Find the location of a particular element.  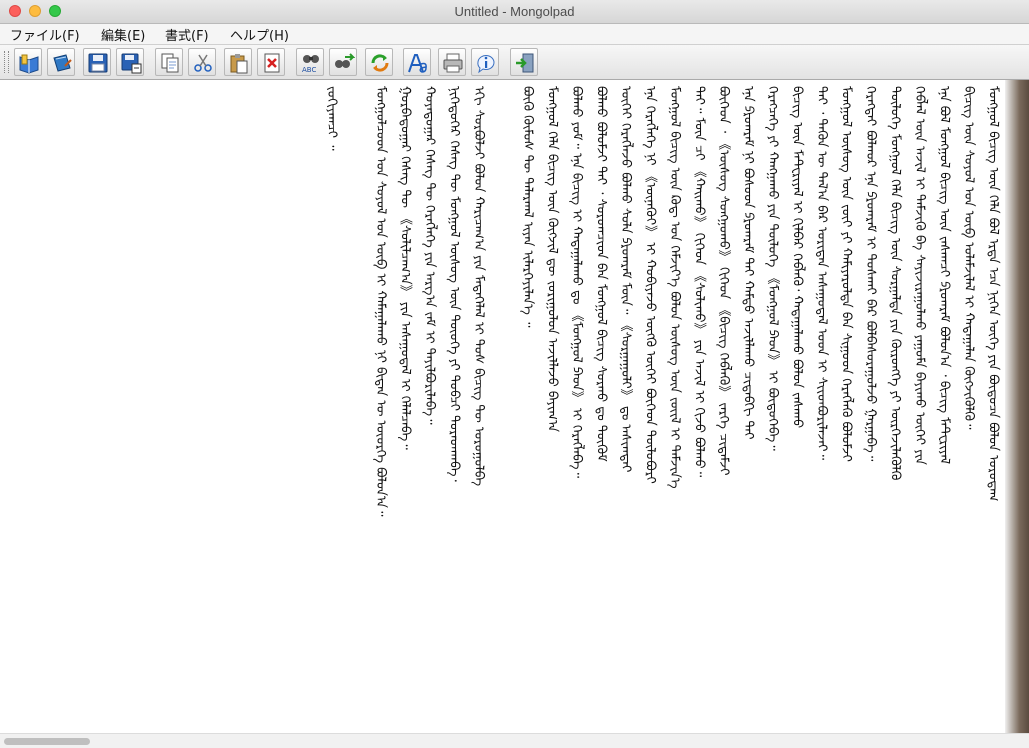

font-button is located at coordinates (417, 62).